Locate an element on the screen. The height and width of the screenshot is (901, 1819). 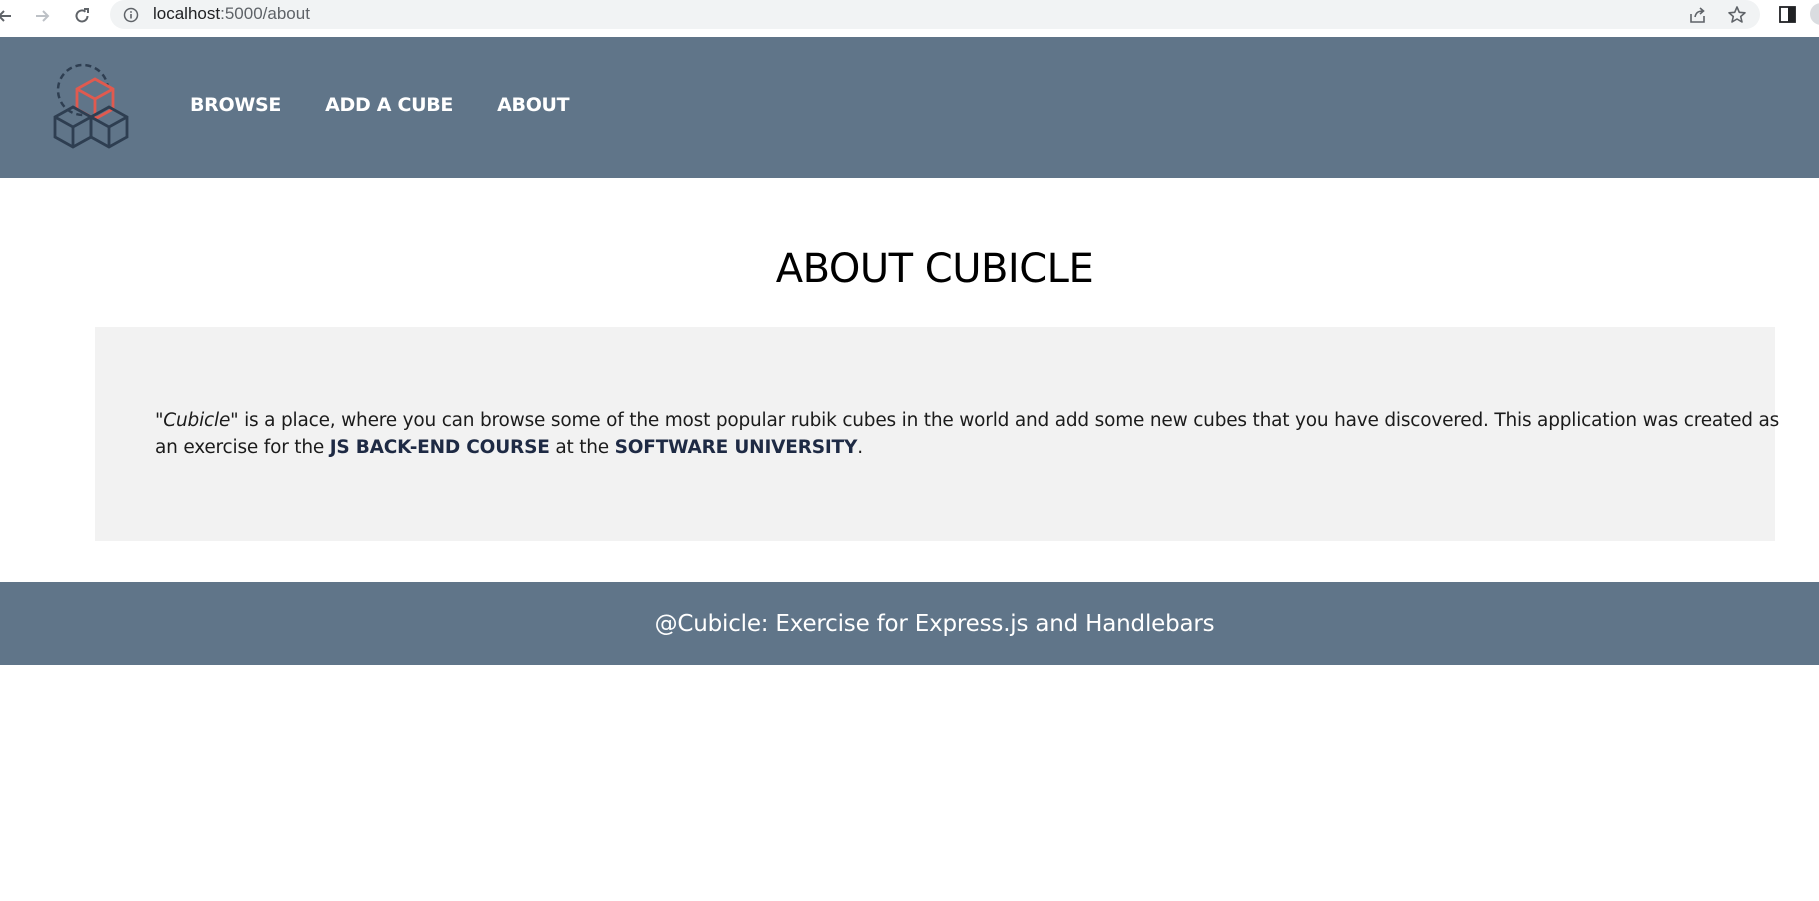
nav-link-browse: BROWSE is located at coordinates (235, 105).